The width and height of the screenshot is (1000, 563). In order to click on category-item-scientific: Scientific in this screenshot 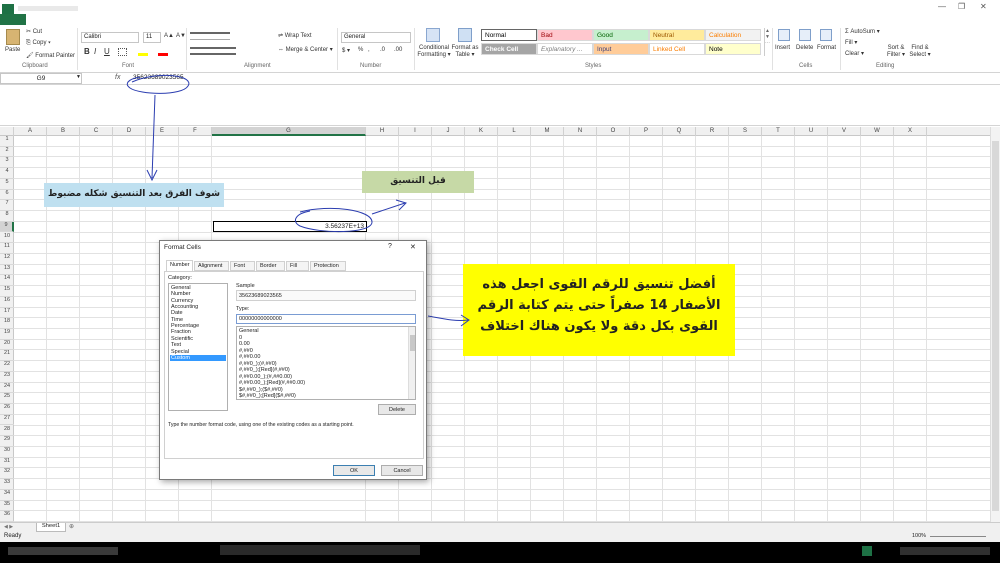, I will do `click(182, 339)`.